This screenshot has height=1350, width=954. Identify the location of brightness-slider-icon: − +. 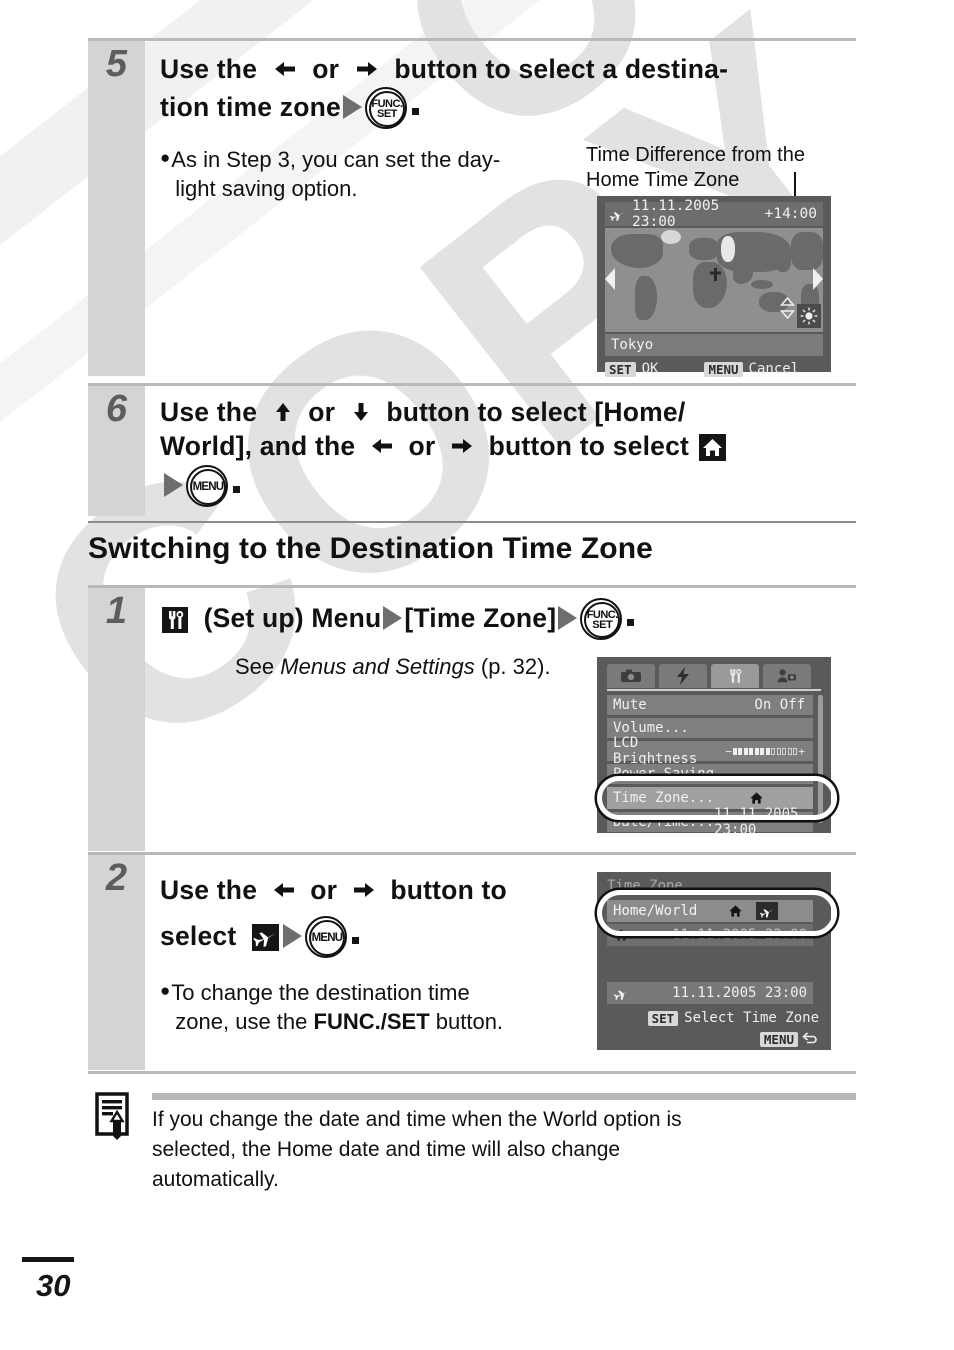
(765, 751).